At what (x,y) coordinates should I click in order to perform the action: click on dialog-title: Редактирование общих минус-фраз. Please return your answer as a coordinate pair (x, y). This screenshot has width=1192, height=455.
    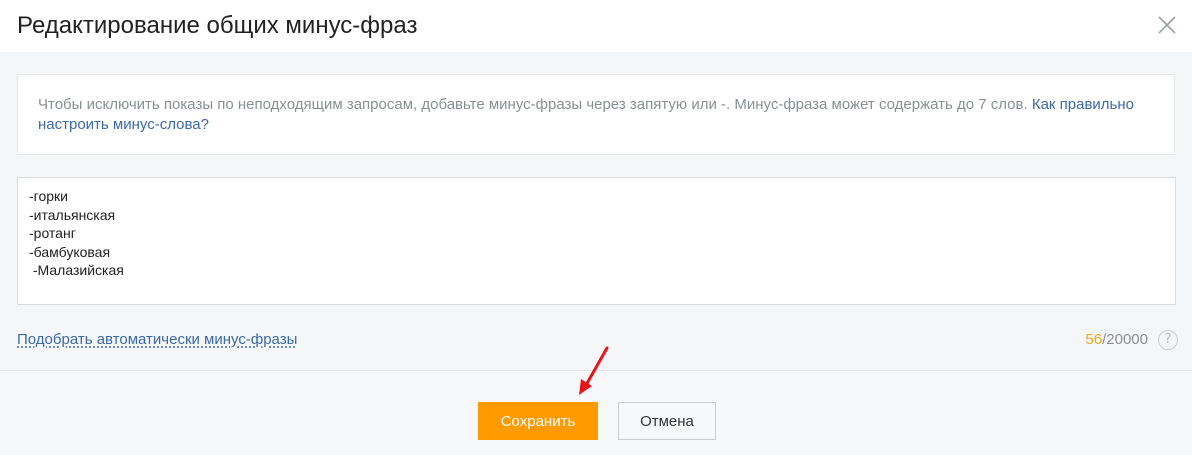
    Looking at the image, I should click on (217, 25).